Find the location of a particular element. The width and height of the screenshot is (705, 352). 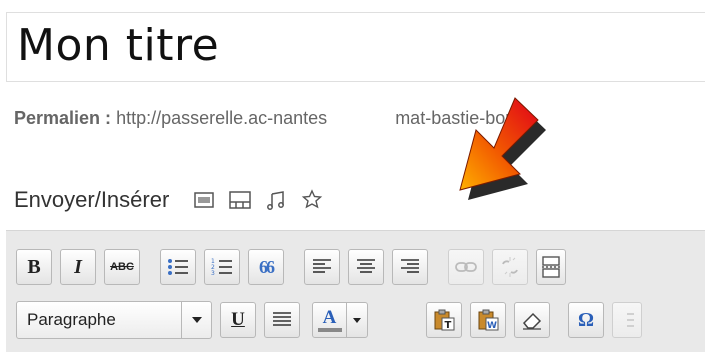

align-right-button is located at coordinates (410, 267).